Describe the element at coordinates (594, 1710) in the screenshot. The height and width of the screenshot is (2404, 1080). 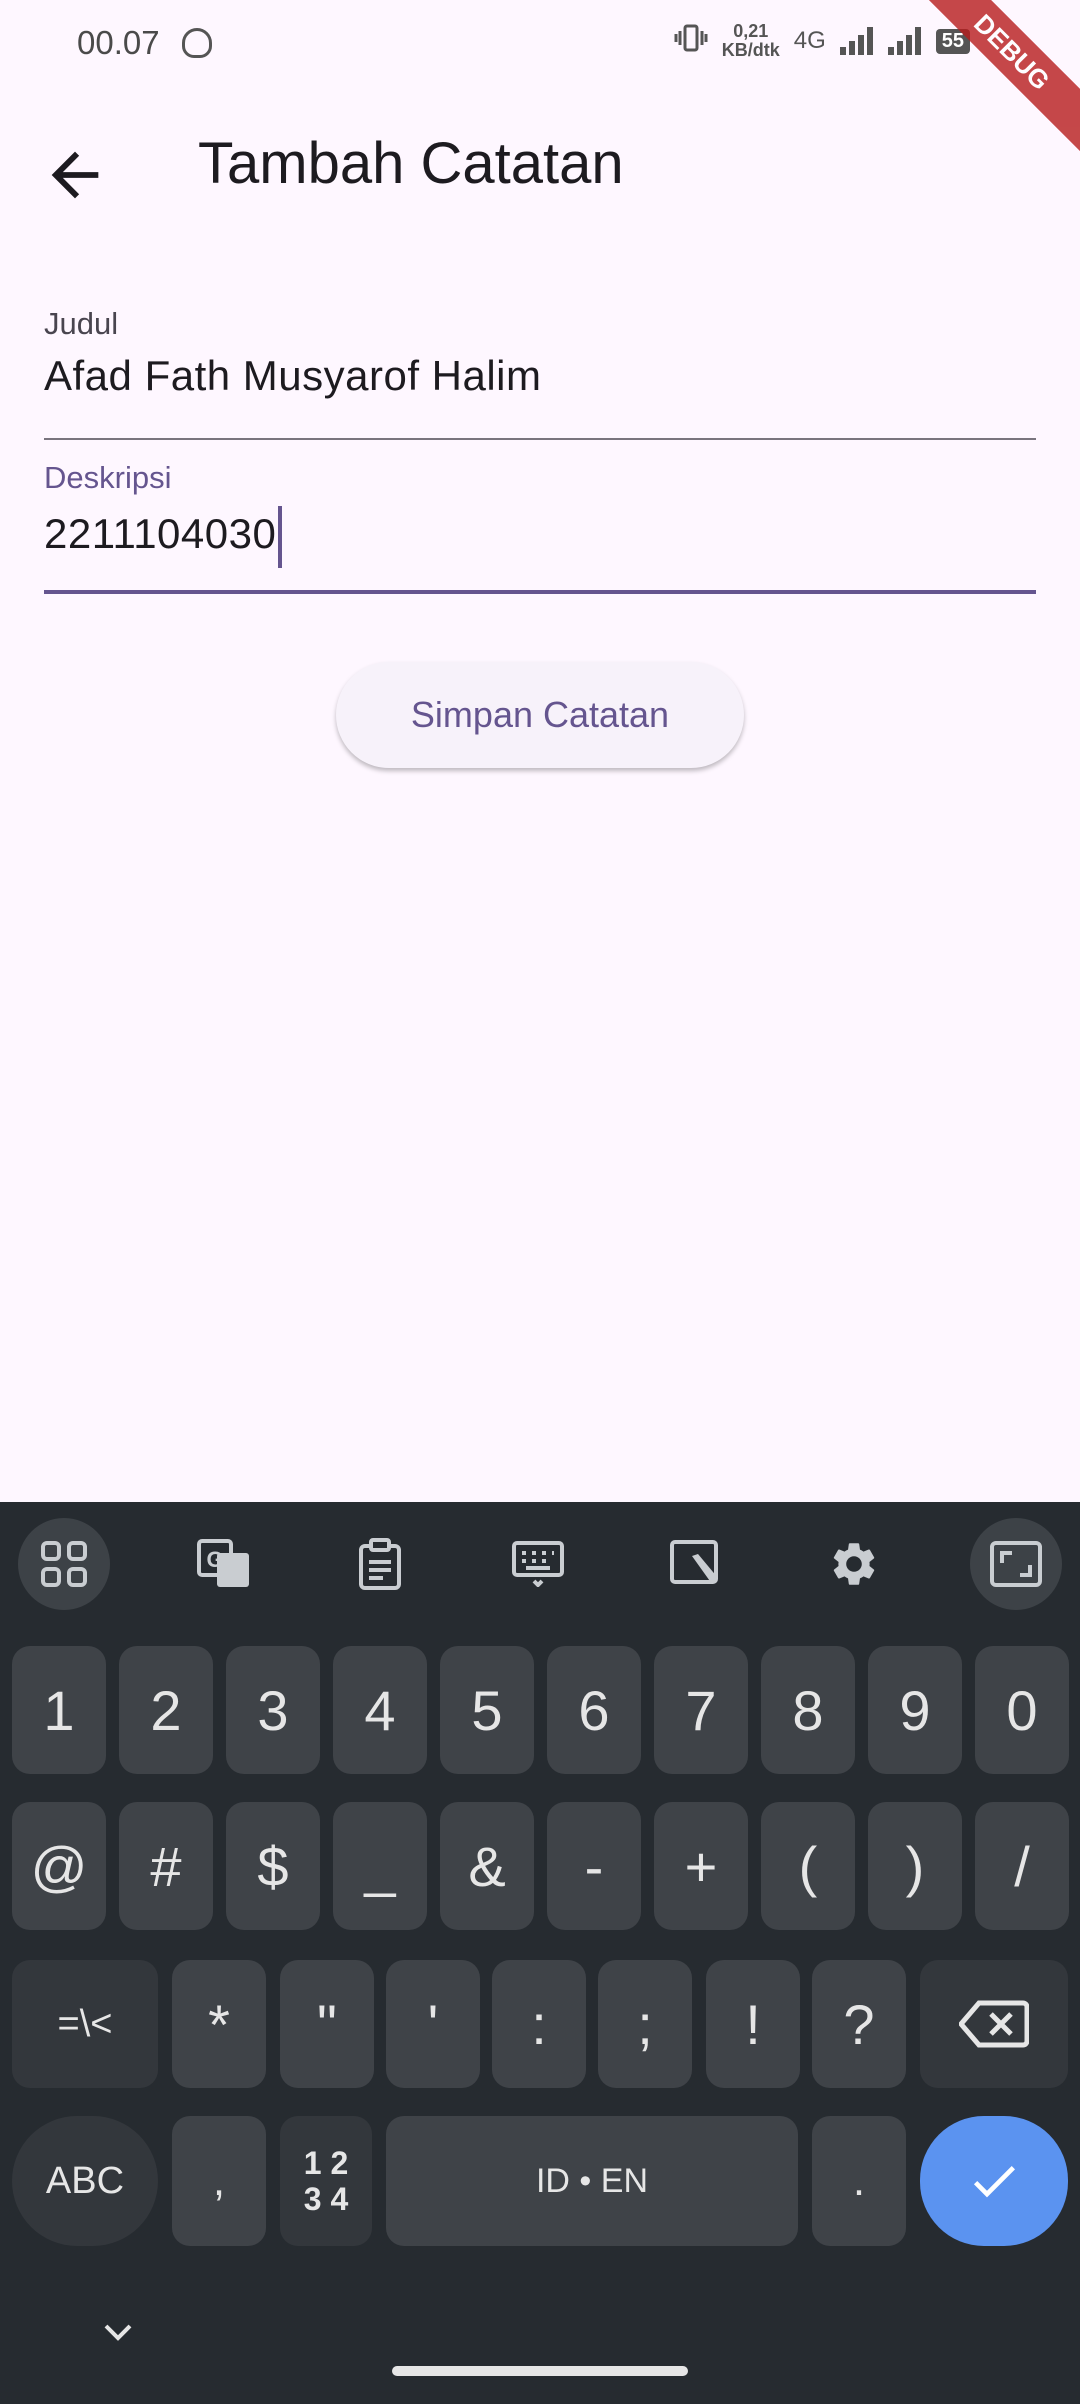
I see `number-key: 6` at that location.